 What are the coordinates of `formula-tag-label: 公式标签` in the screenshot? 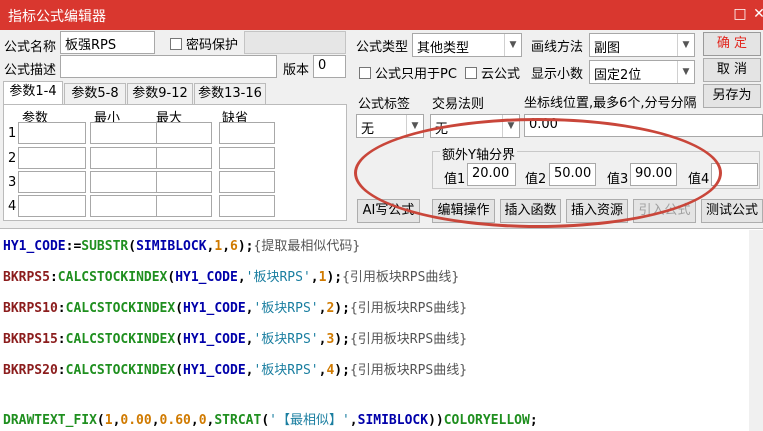 It's located at (384, 104).